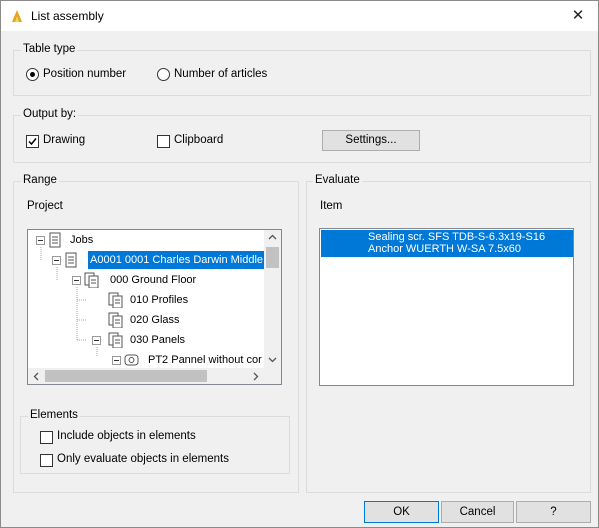 The width and height of the screenshot is (599, 528). I want to click on ok-button: OK, so click(401, 512).